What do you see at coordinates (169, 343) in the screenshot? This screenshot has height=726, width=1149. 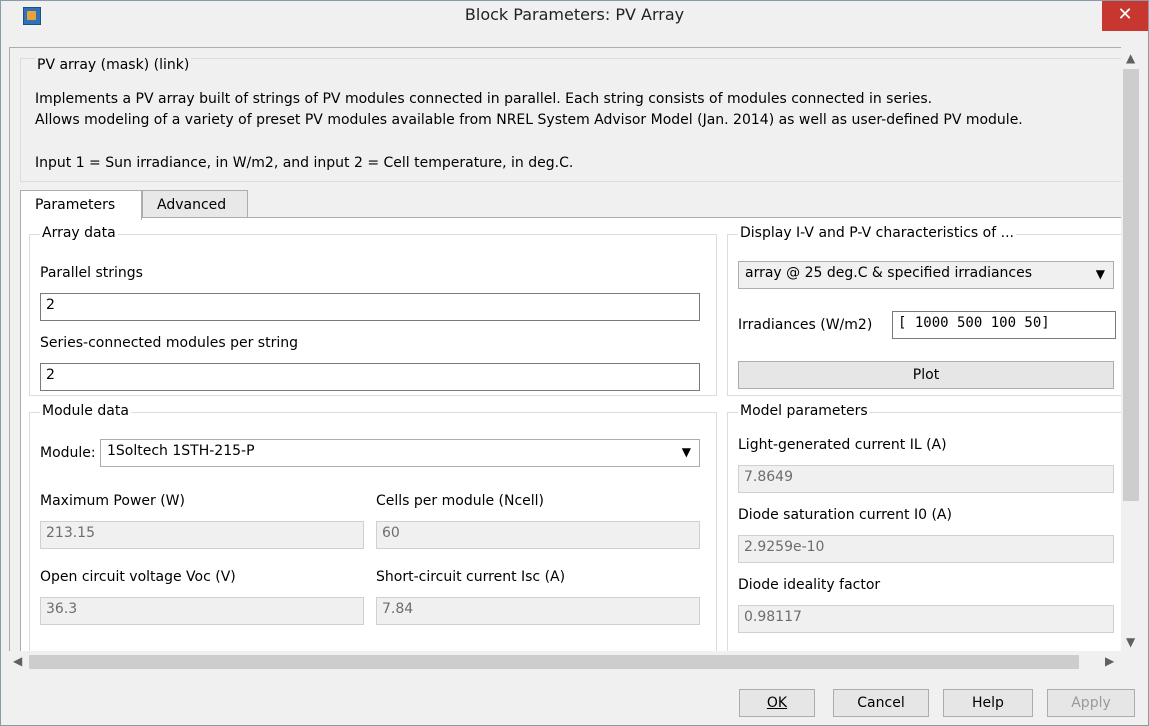 I see `series-modules-label: Series-connected modules per string` at bounding box center [169, 343].